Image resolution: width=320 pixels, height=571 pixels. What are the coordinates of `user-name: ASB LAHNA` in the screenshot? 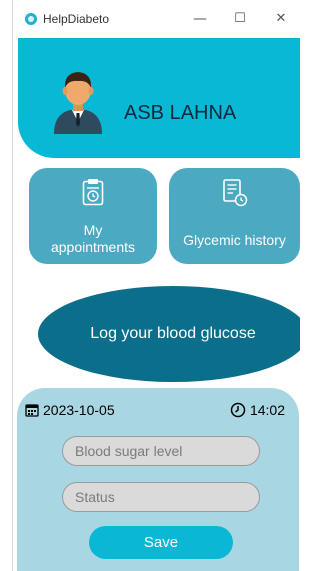 It's located at (180, 113).